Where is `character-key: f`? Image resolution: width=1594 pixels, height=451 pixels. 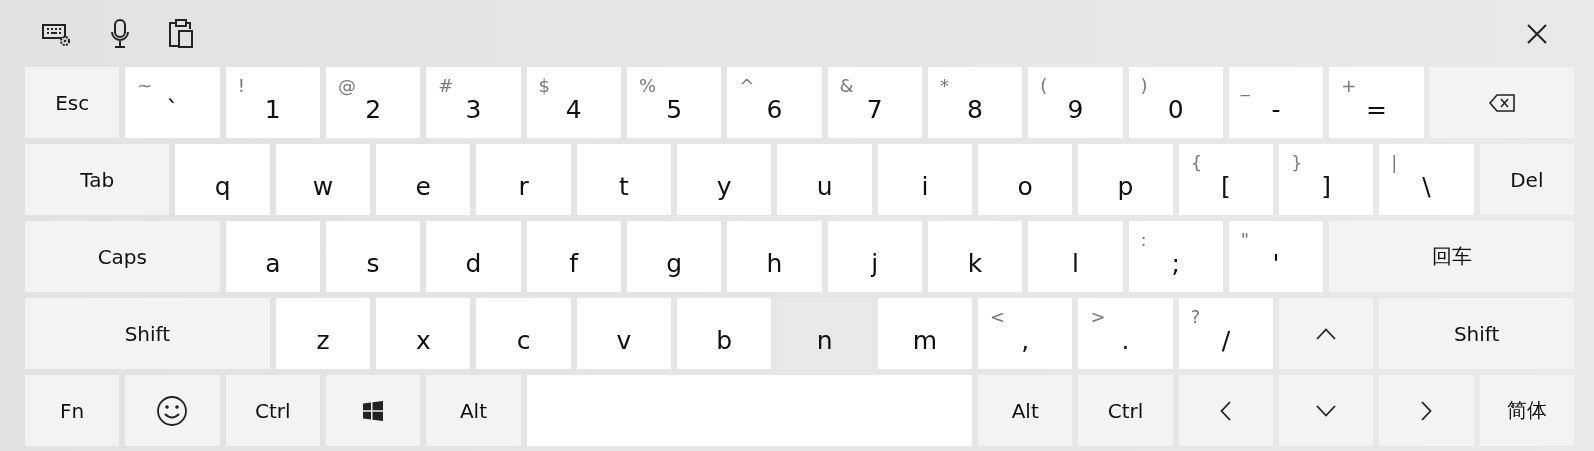 character-key: f is located at coordinates (573, 256).